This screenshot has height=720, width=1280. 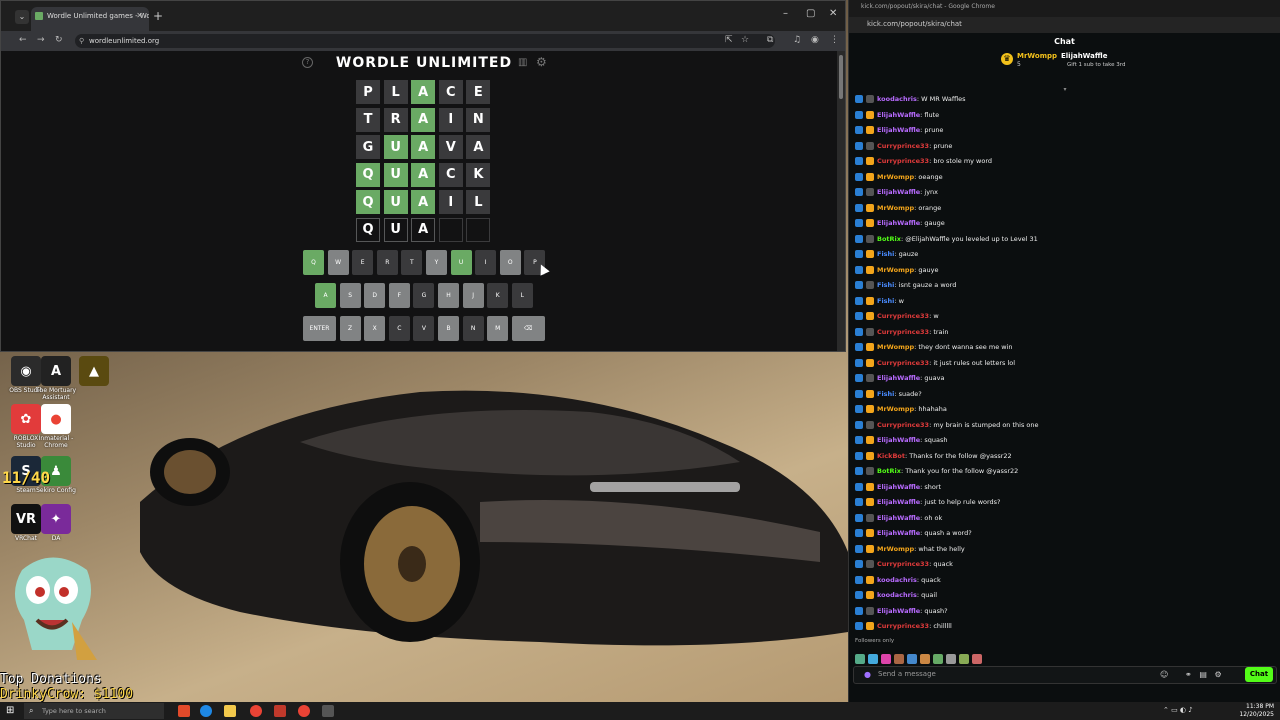 I want to click on key-w: W, so click(x=338, y=262).